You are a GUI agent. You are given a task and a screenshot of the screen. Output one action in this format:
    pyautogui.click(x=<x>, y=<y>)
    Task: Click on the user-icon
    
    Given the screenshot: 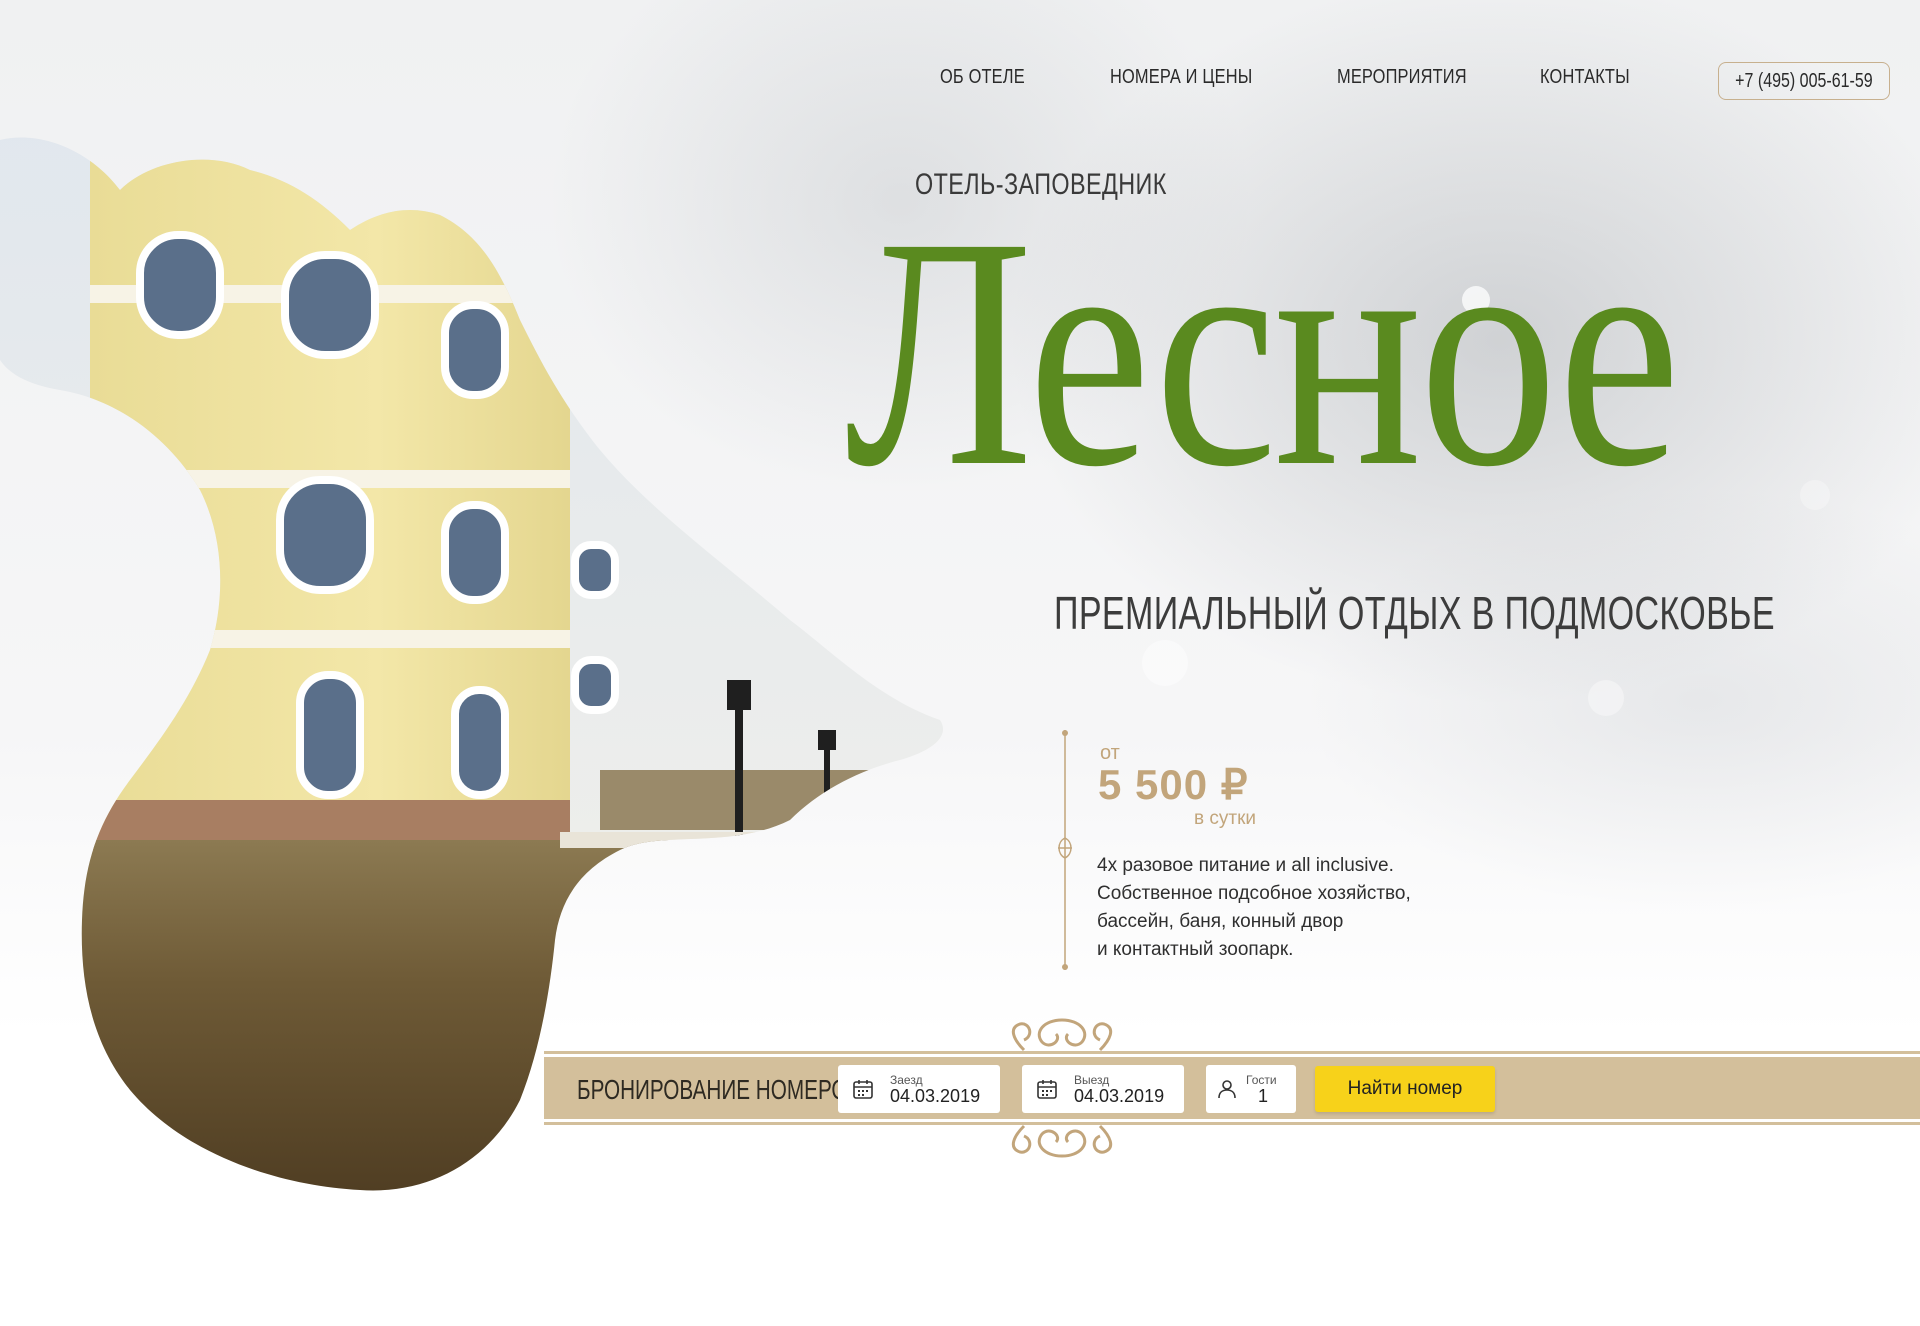 What is the action you would take?
    pyautogui.click(x=1227, y=1089)
    